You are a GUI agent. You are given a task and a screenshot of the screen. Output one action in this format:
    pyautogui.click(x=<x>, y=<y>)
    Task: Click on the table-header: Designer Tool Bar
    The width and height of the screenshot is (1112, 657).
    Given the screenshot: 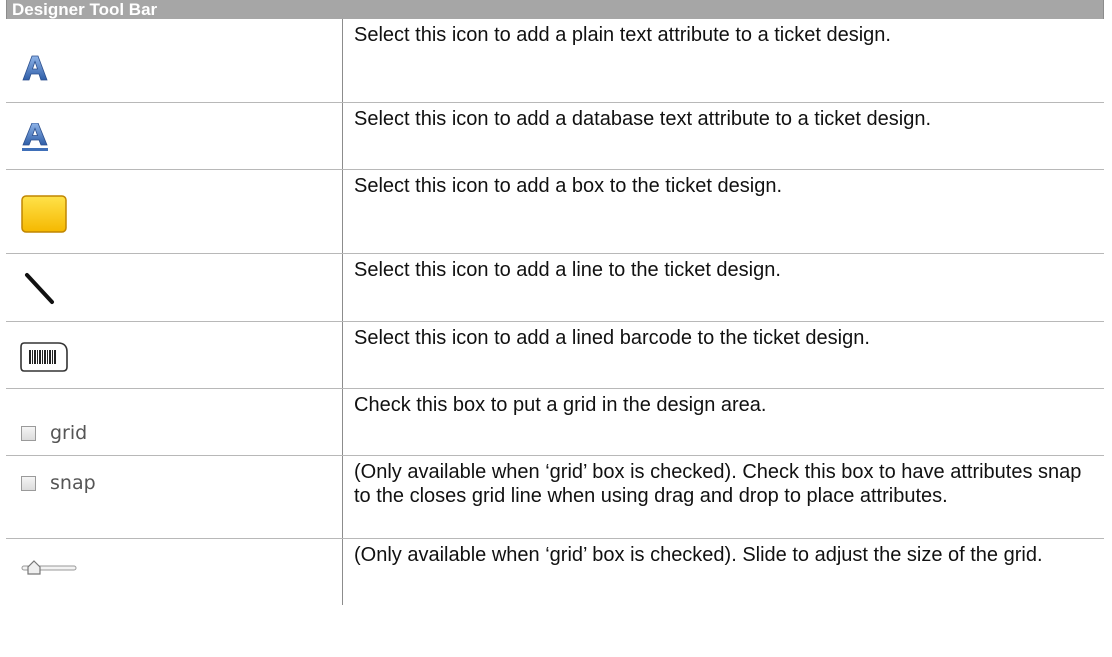 What is the action you would take?
    pyautogui.click(x=555, y=9)
    